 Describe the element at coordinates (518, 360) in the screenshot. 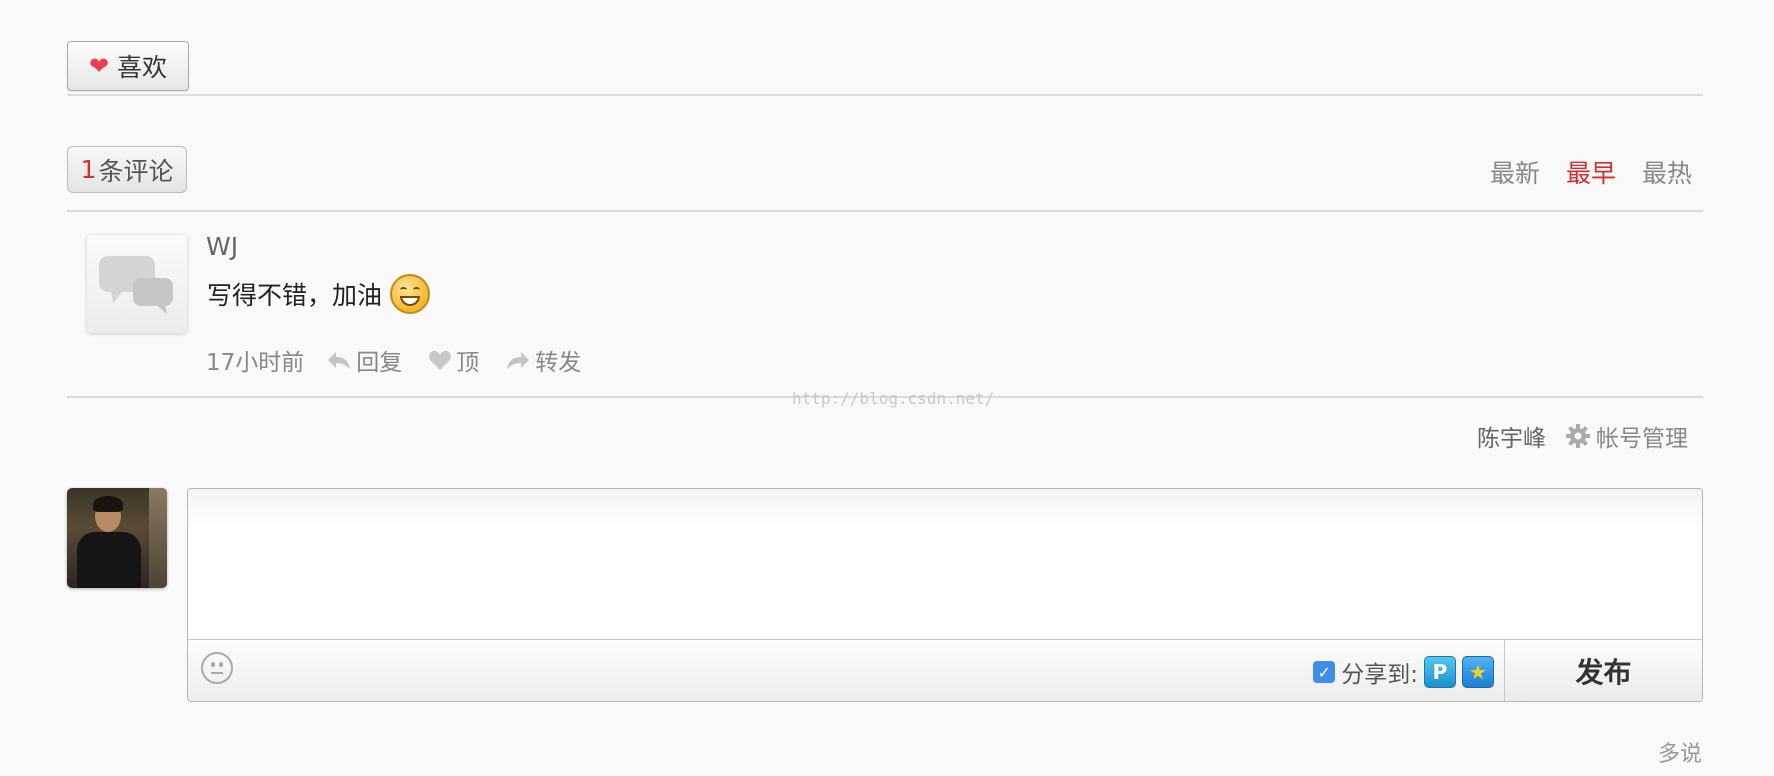

I see `forward-arrow-icon` at that location.